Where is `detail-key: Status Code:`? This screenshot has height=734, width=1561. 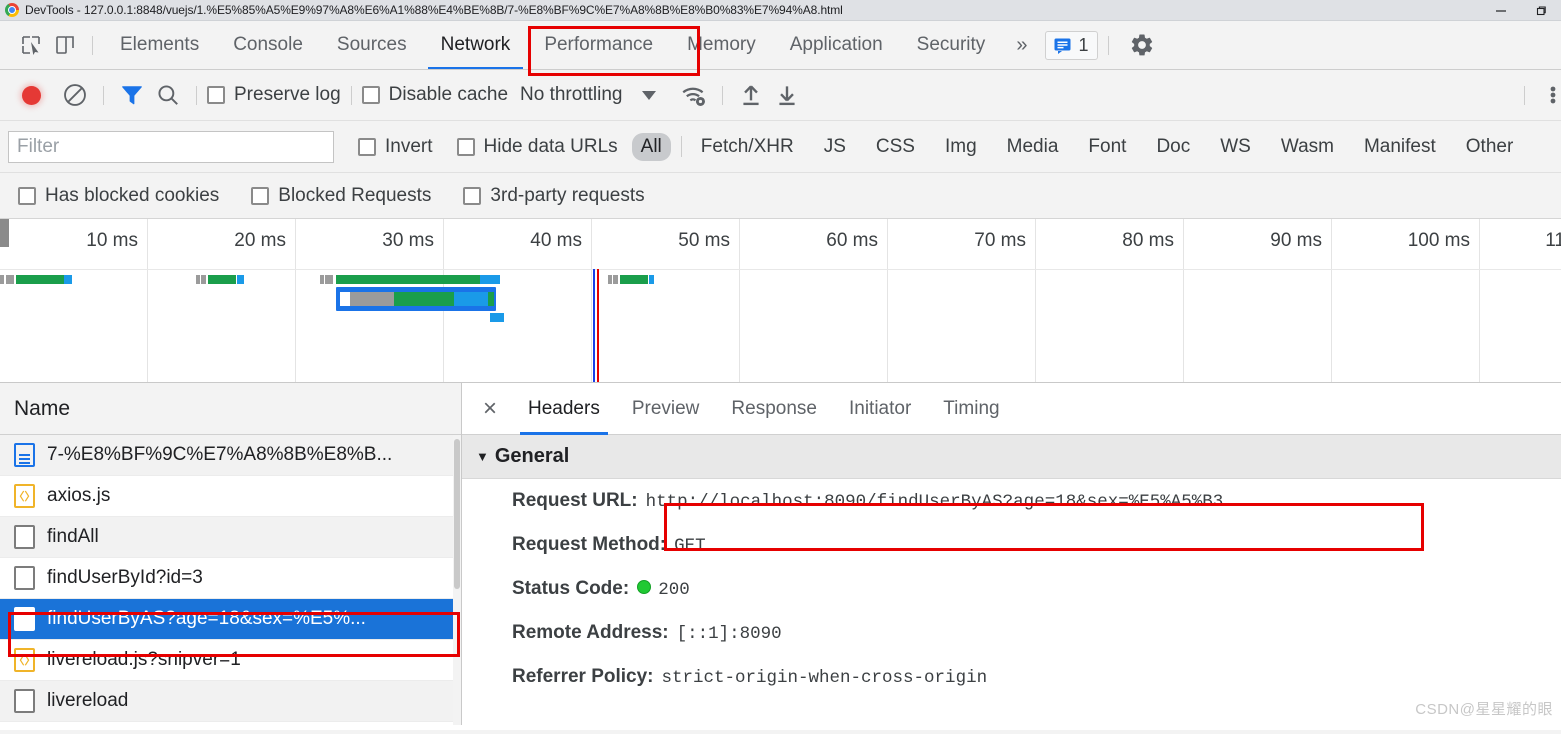 detail-key: Status Code: is located at coordinates (571, 588).